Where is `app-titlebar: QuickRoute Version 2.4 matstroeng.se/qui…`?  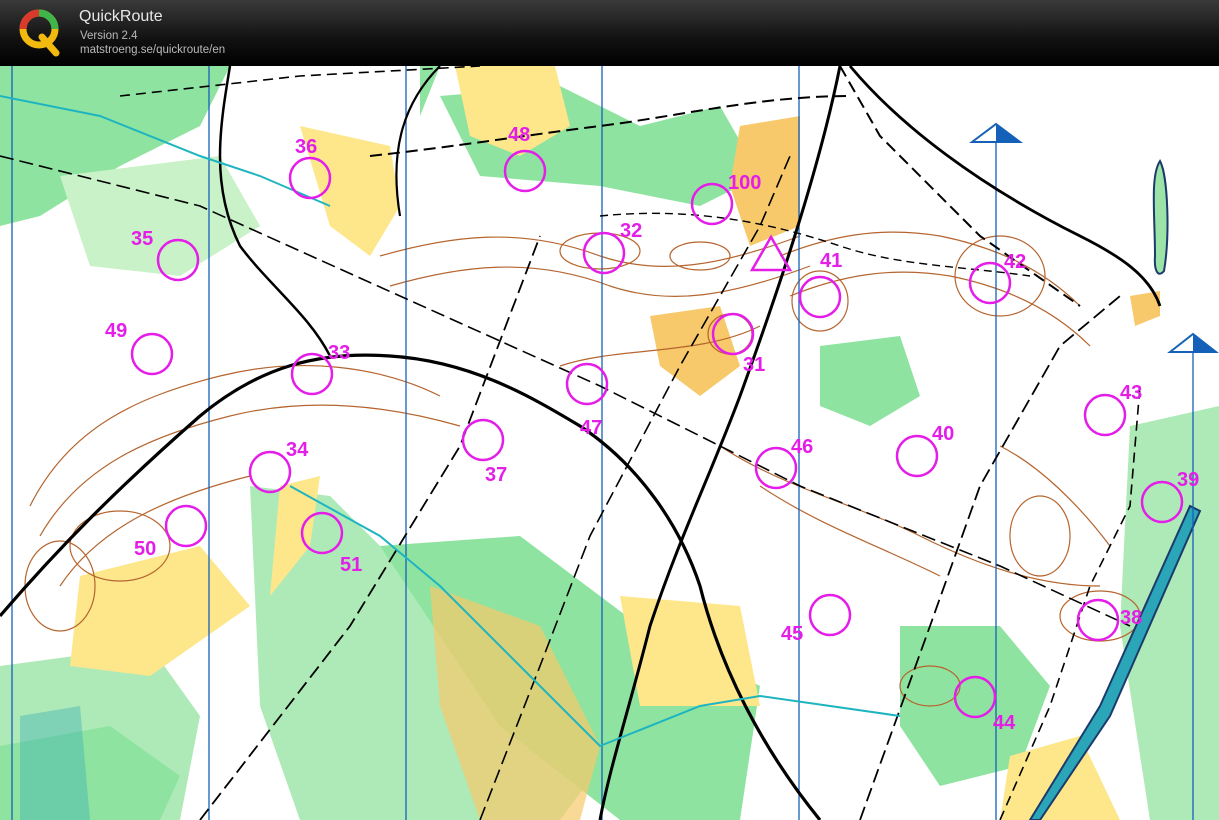
app-titlebar: QuickRoute Version 2.4 matstroeng.se/qui… is located at coordinates (609, 33).